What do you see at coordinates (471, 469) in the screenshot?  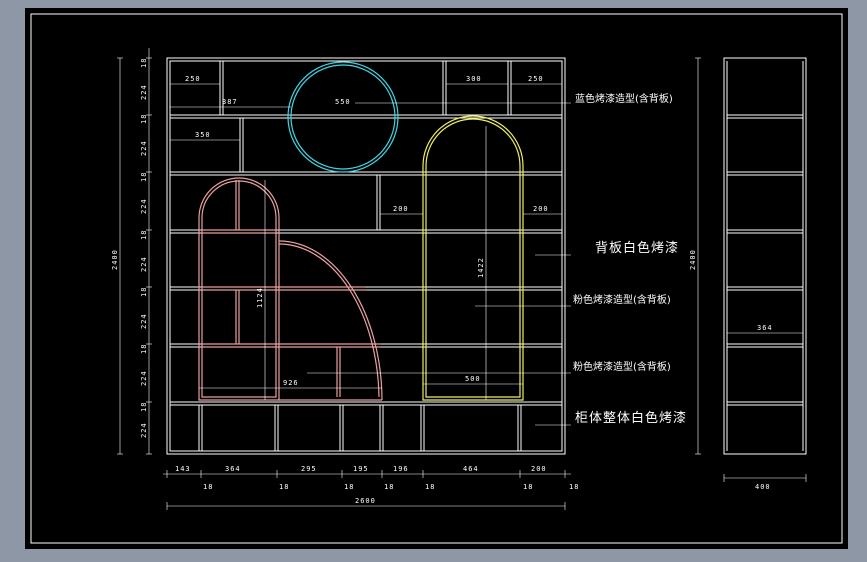 I see `bottom-segment-label: 464` at bounding box center [471, 469].